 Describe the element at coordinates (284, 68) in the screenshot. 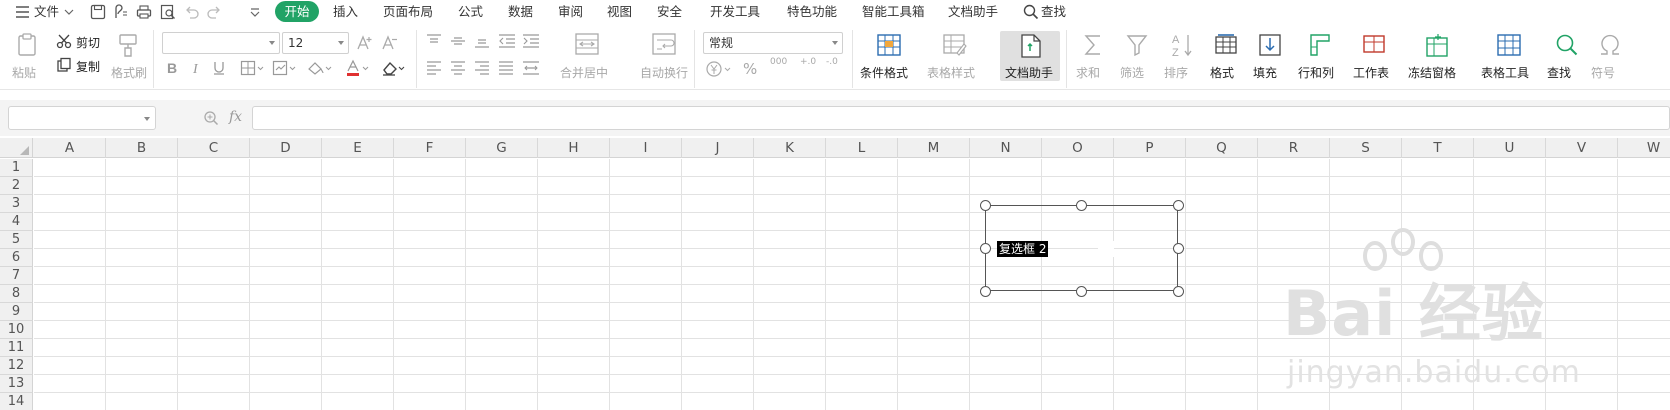

I see `cell-style-icon` at that location.